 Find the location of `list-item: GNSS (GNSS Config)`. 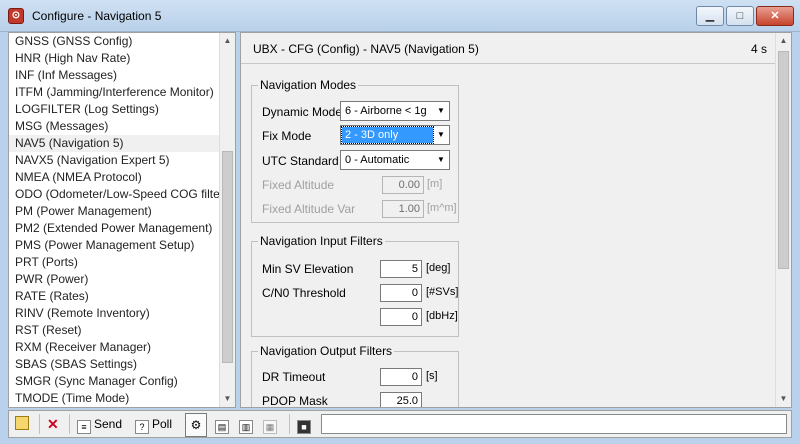

list-item: GNSS (GNSS Config) is located at coordinates (115, 41).